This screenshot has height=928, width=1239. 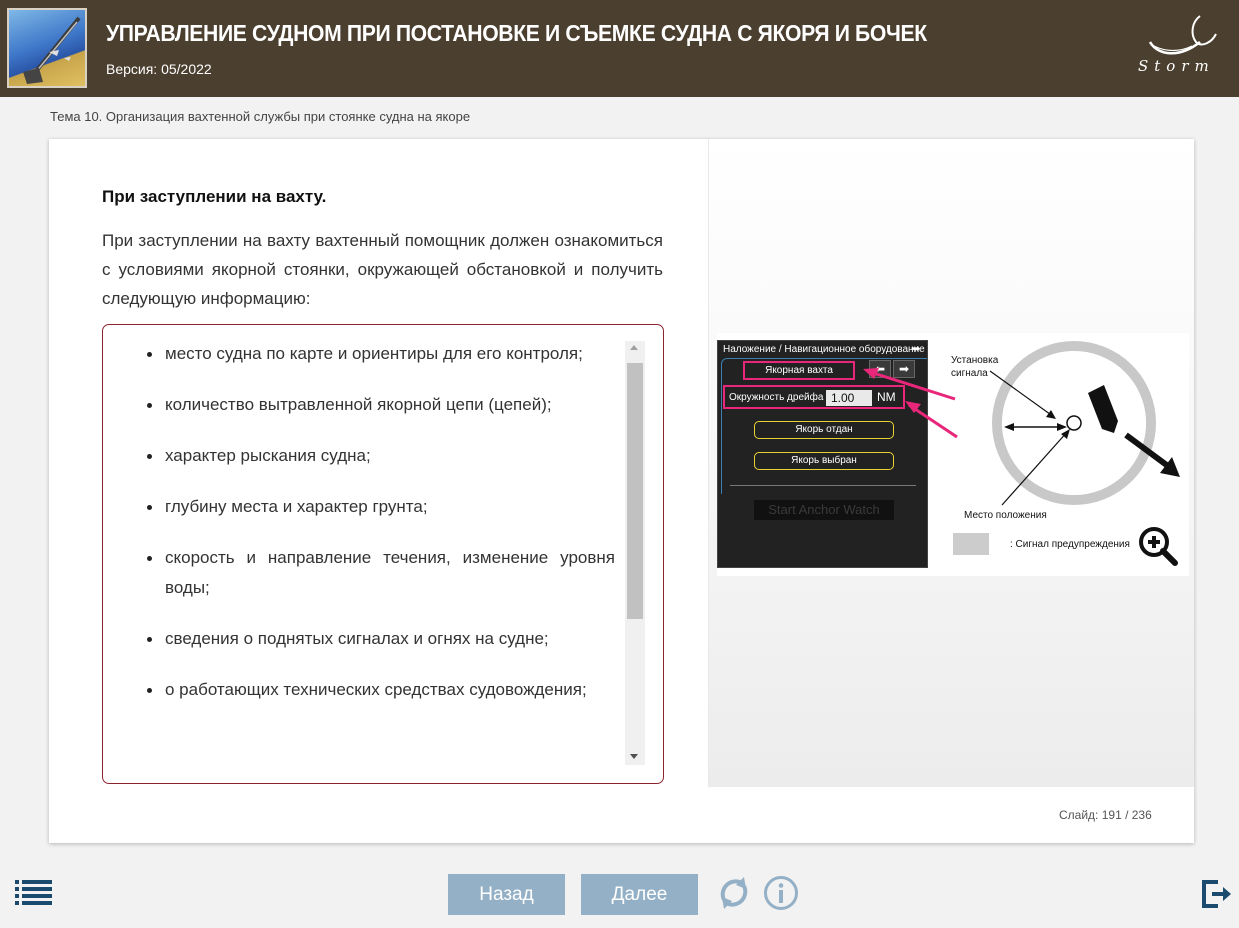 I want to click on next-button: Далее, so click(x=639, y=894).